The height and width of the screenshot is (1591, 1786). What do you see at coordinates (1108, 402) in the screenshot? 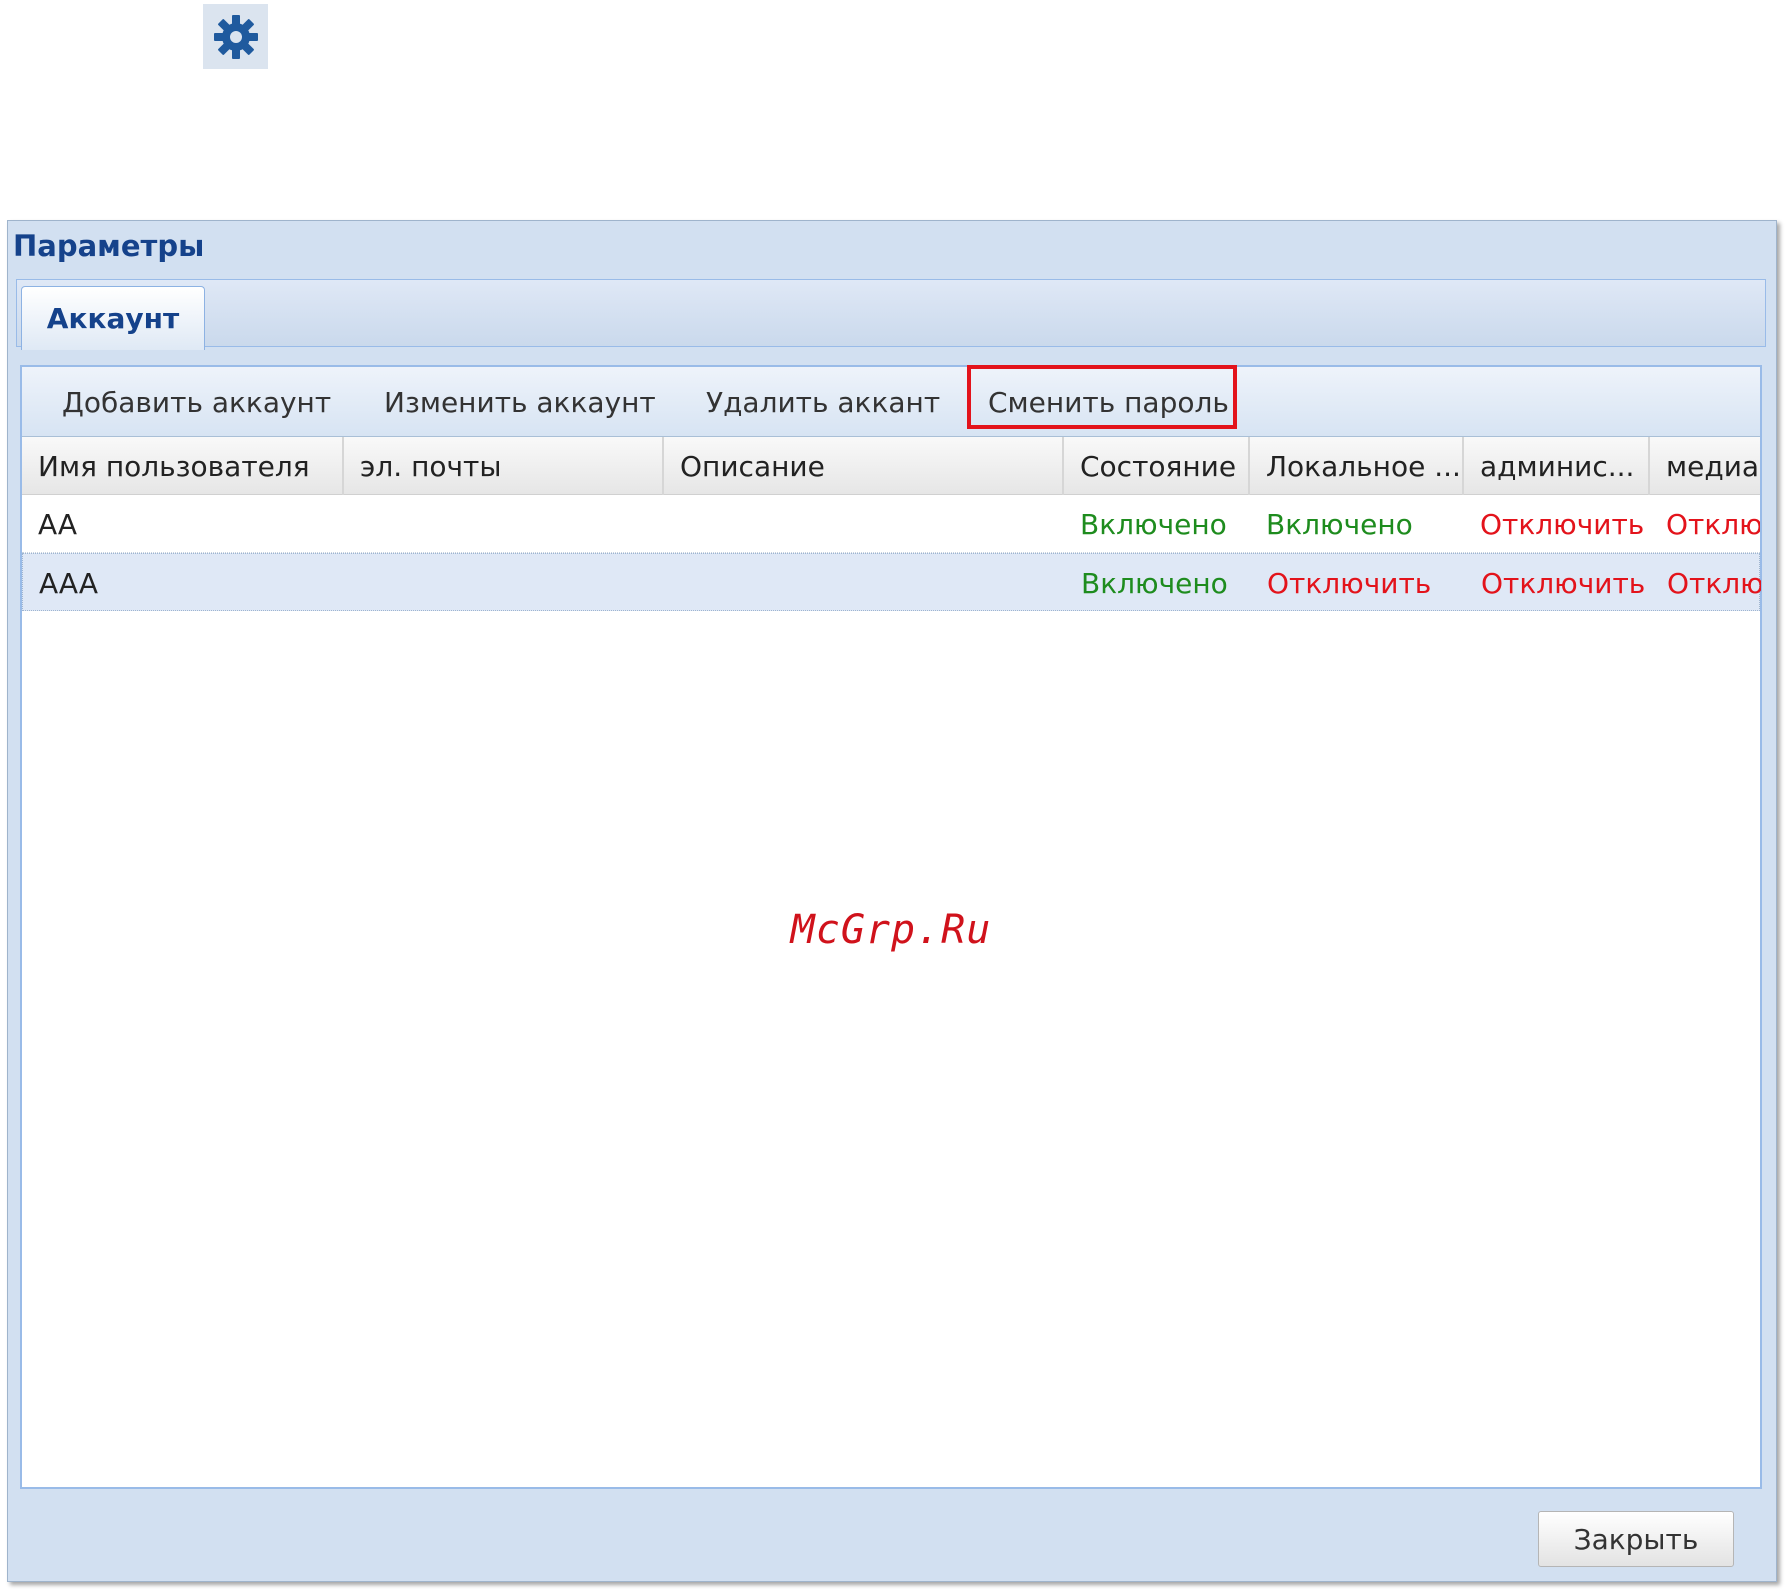
I see `change-password-button: Сменить пароль` at bounding box center [1108, 402].